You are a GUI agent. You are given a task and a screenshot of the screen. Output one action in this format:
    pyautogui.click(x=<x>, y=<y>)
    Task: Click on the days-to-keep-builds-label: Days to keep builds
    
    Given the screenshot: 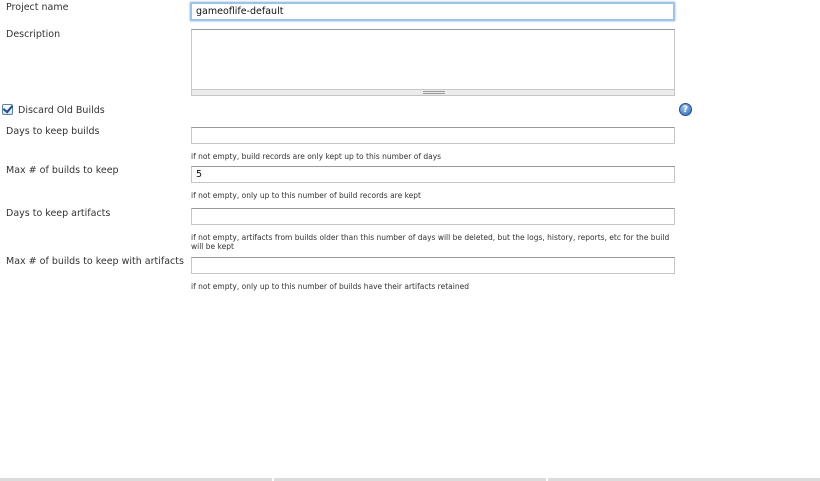 What is the action you would take?
    pyautogui.click(x=53, y=131)
    